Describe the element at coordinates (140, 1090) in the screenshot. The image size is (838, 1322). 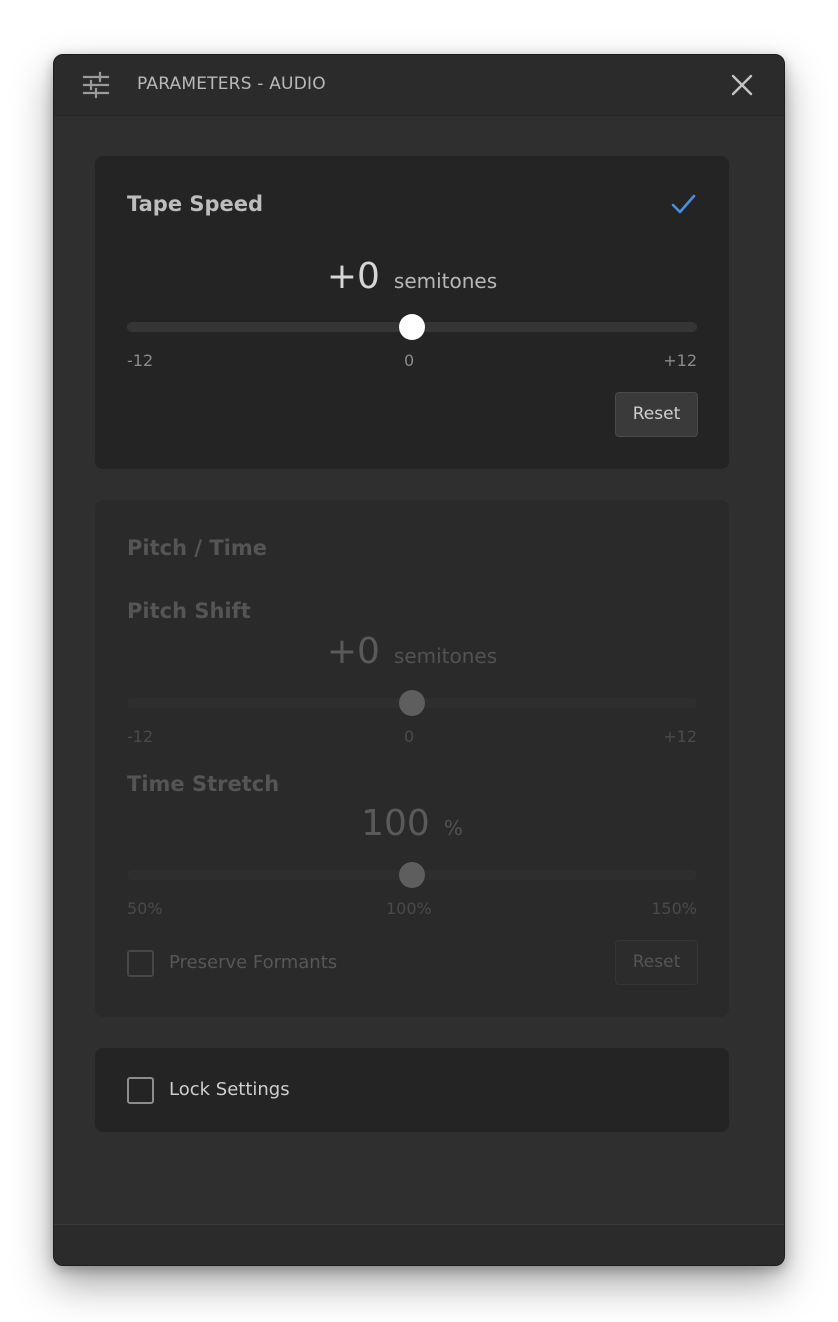
I see `lock-settings-checkbox` at that location.